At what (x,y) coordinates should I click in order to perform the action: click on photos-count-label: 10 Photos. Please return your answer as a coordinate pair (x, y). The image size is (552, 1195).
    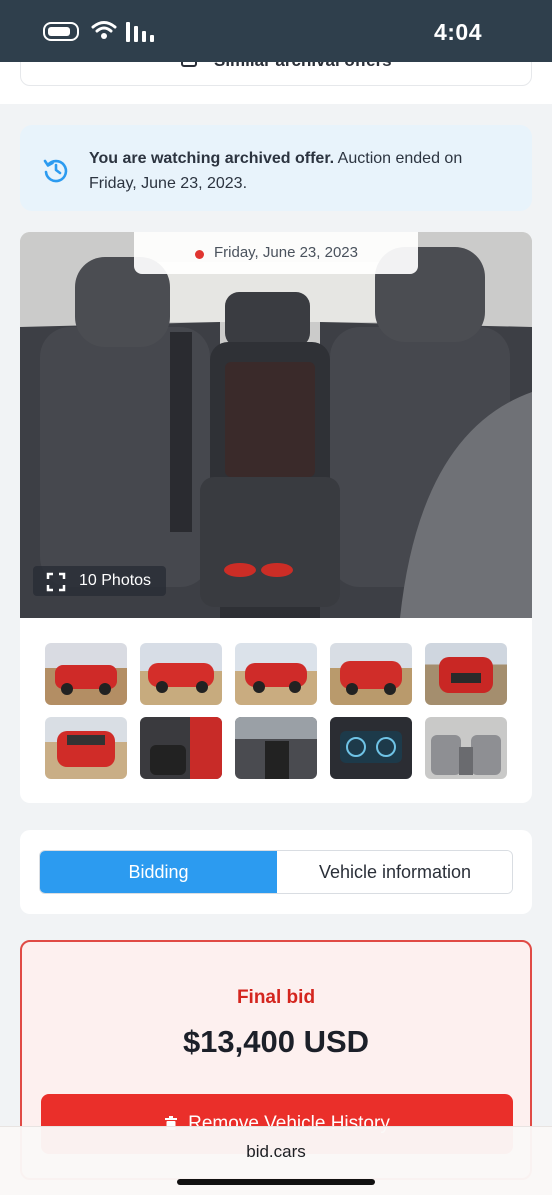
    Looking at the image, I should click on (115, 580).